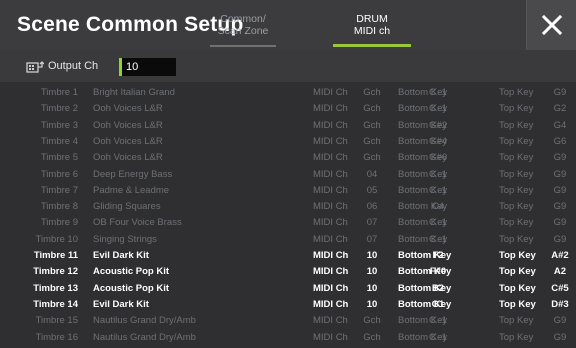  What do you see at coordinates (55, 272) in the screenshot?
I see `timbre-label: Timbre 12` at bounding box center [55, 272].